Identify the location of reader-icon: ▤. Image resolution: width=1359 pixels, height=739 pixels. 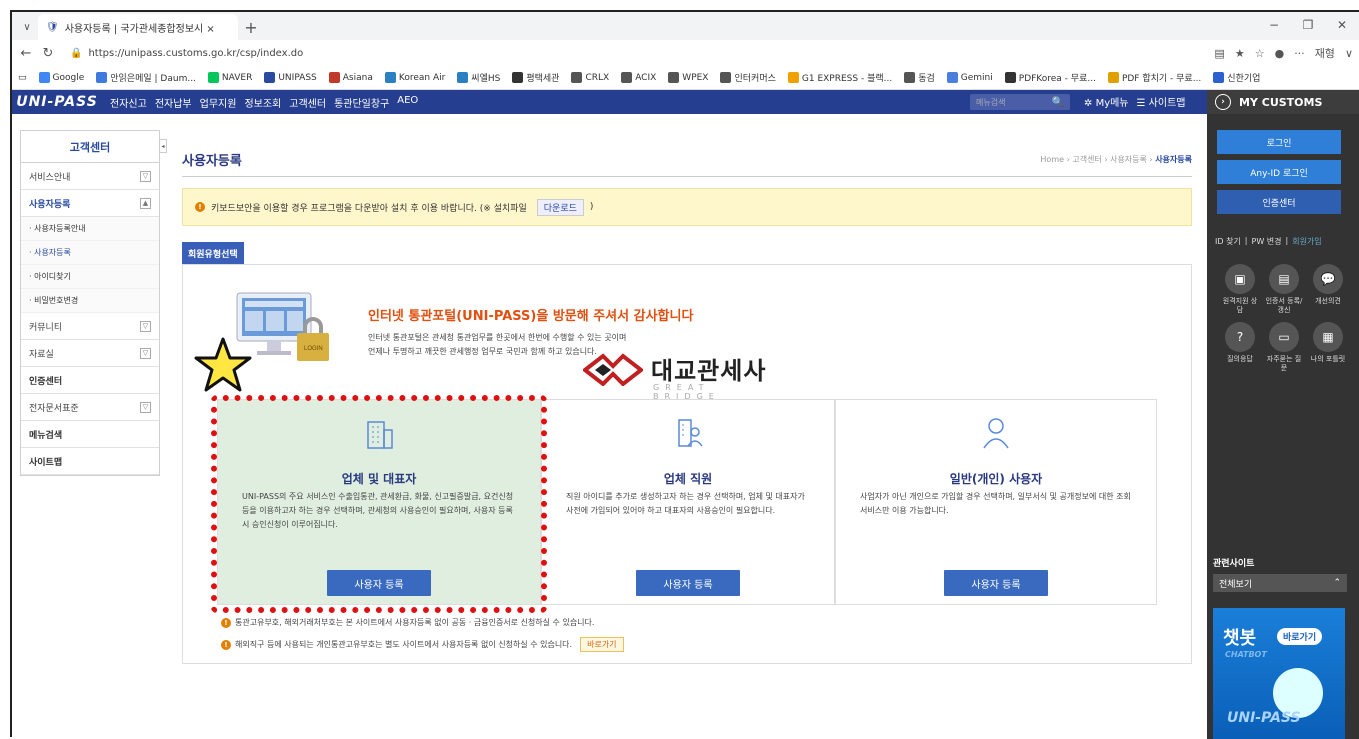
(1219, 53).